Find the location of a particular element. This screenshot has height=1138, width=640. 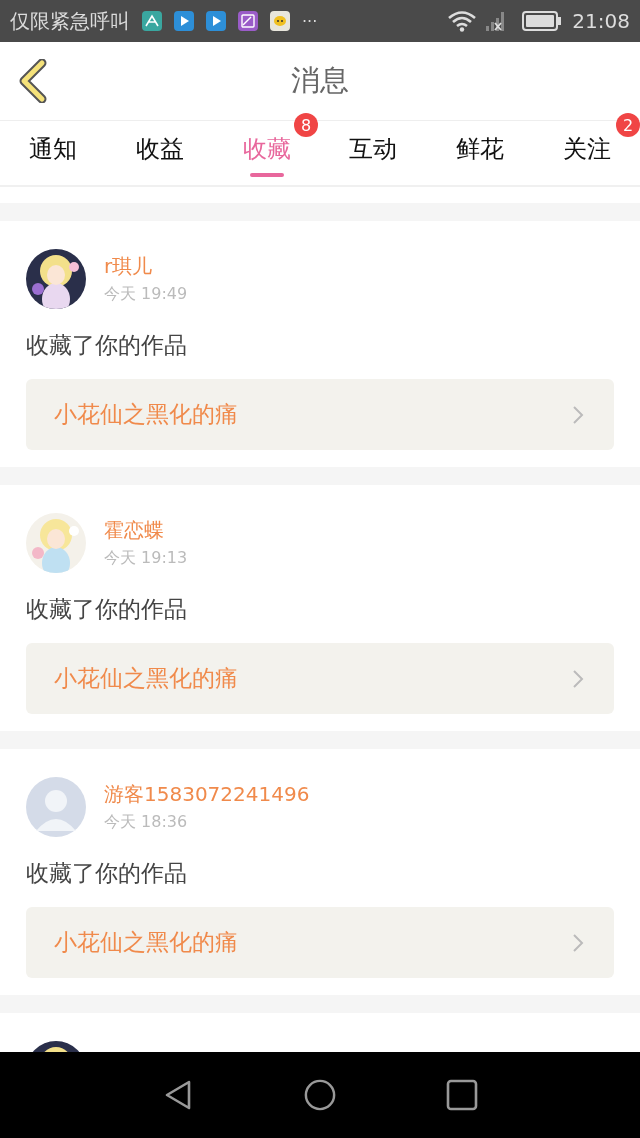

timestamp: 今天 19:49 is located at coordinates (146, 294).